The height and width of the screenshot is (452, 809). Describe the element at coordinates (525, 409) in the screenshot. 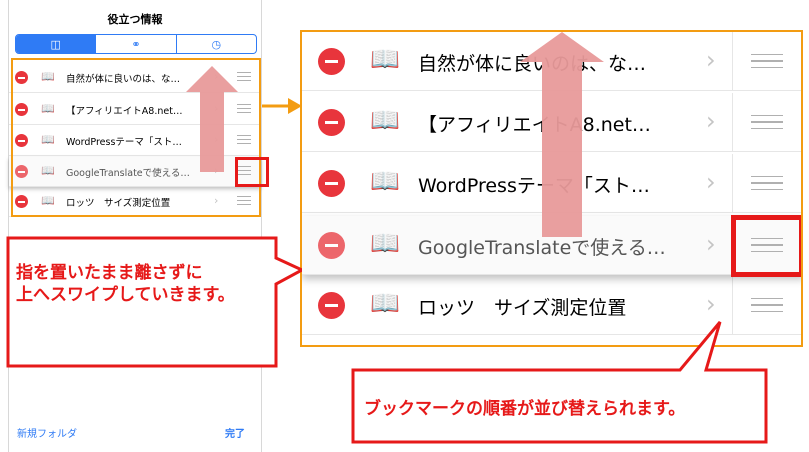

I see `callout-reorder-result: ブックマークの順番が並び替えられます。` at that location.